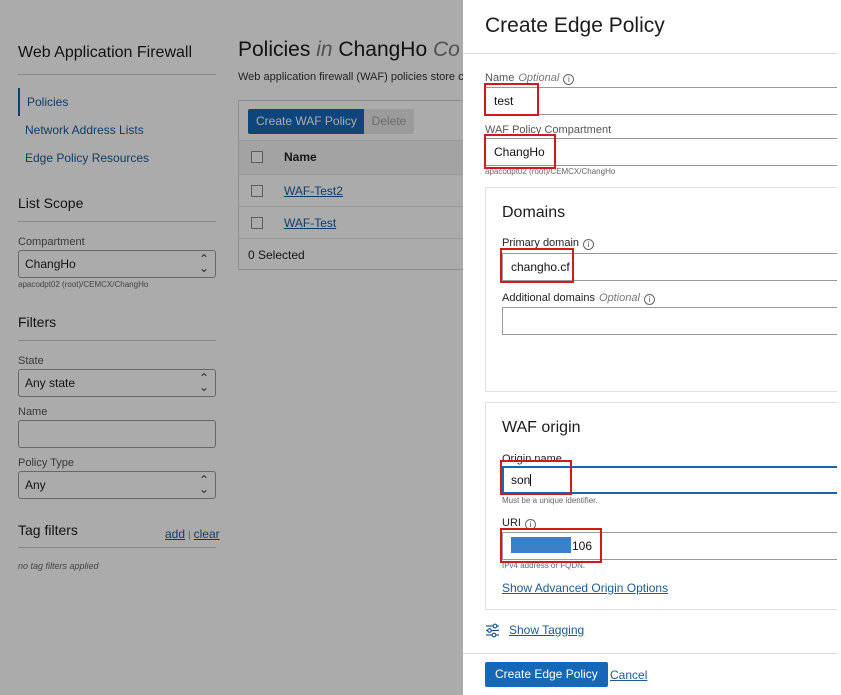 Image resolution: width=841 pixels, height=695 pixels. I want to click on optional-text: Optional, so click(619, 298).